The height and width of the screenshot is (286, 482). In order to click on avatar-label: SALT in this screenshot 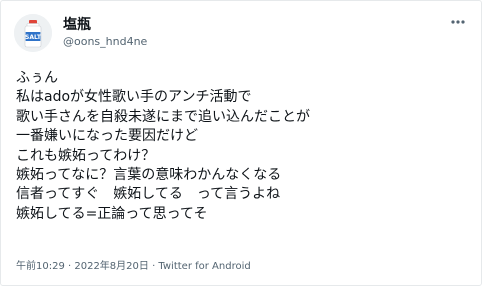, I will do `click(33, 37)`.